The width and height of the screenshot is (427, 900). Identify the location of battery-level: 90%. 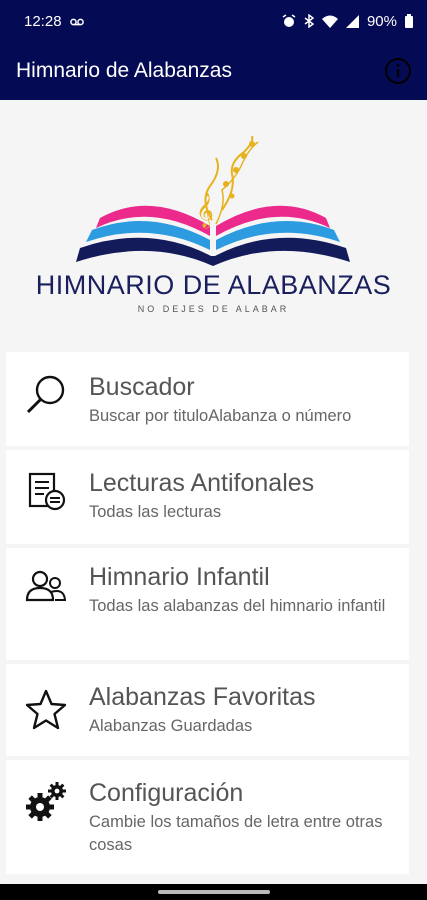
(381, 21).